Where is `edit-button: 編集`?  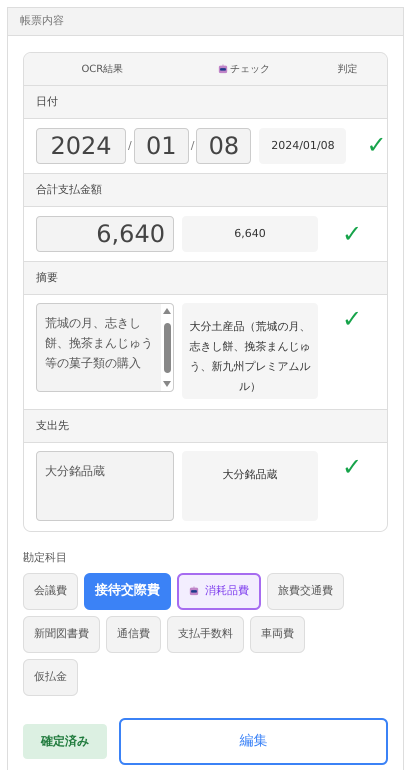
edit-button: 編集 is located at coordinates (253, 741).